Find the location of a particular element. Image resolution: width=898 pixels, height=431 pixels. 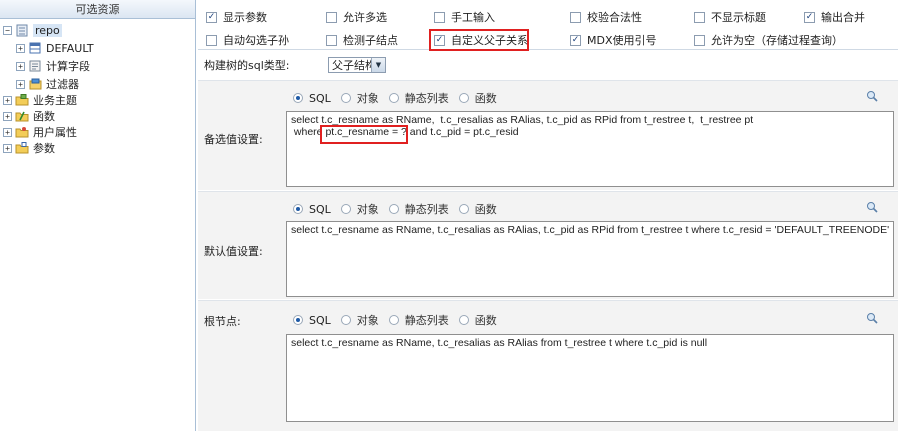

tree-node-label: 计算字段 is located at coordinates (68, 66).